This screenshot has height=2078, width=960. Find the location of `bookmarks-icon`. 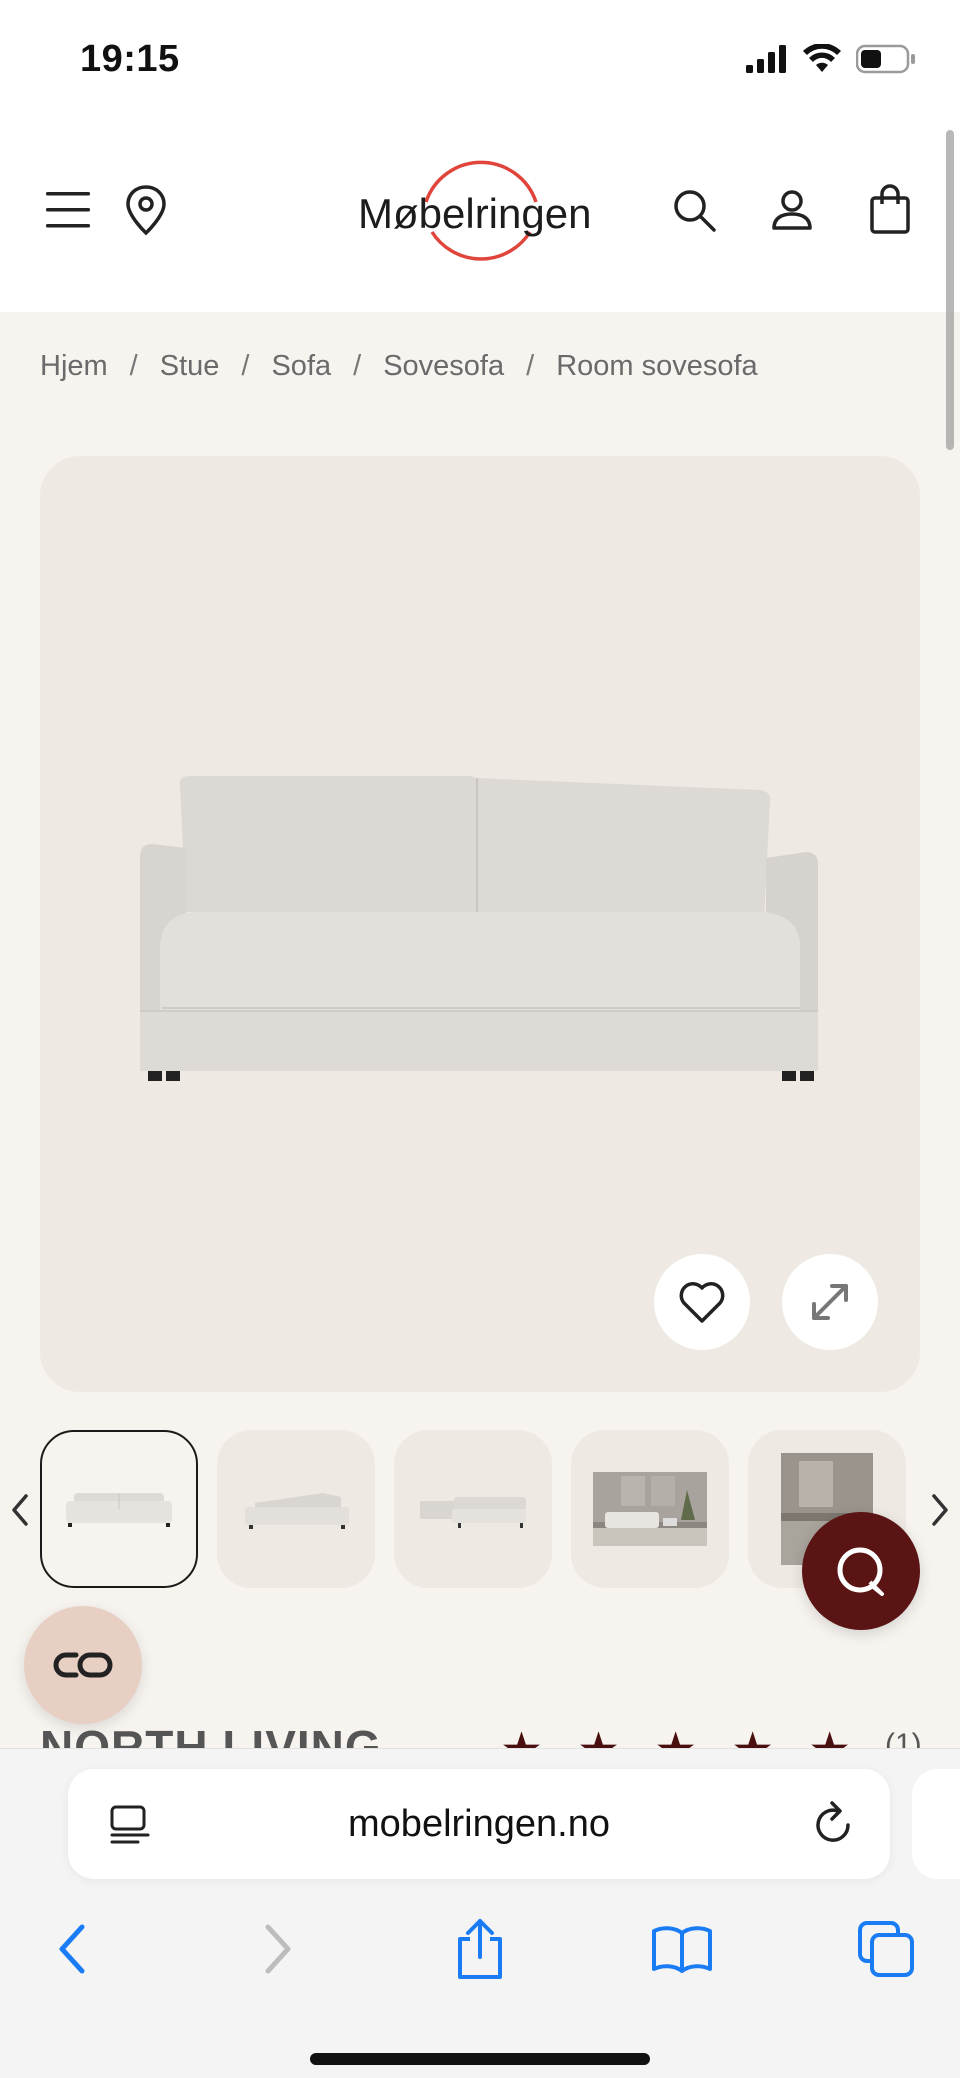

bookmarks-icon is located at coordinates (682, 1949).